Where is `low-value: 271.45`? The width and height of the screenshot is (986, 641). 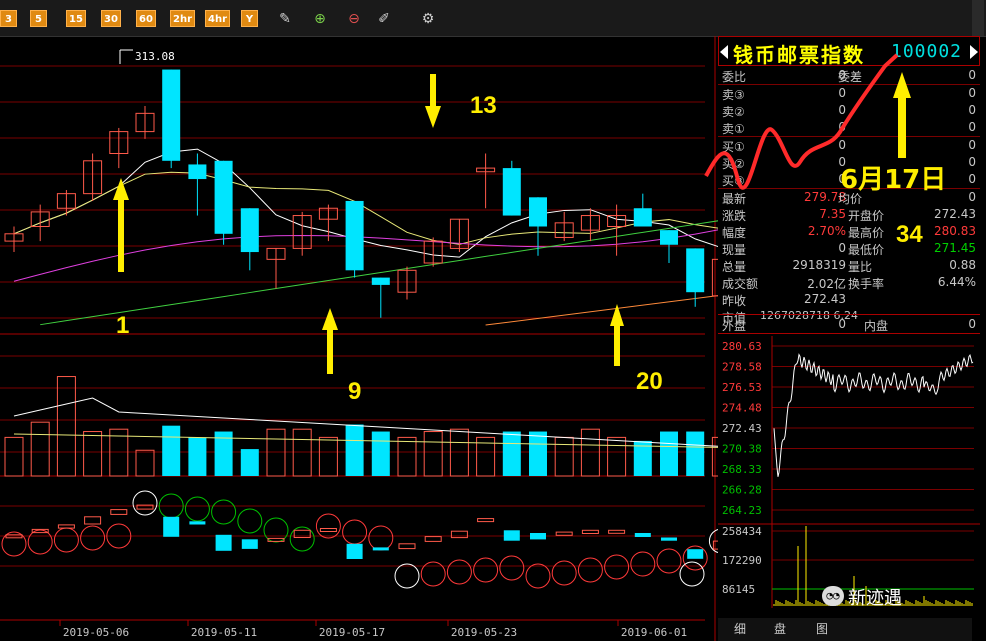
low-value: 271.45 is located at coordinates (955, 248).